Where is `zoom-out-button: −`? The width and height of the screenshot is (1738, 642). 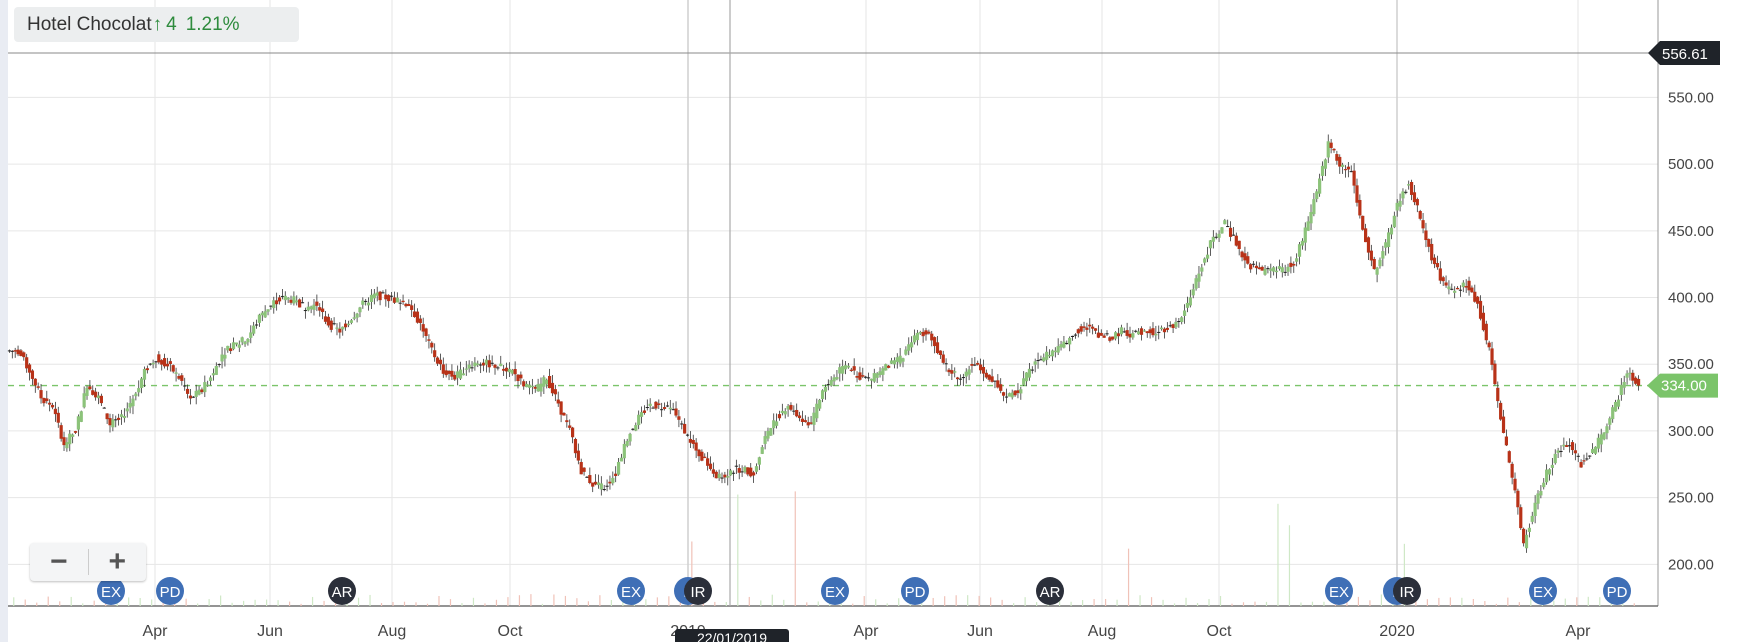 zoom-out-button: − is located at coordinates (59, 562).